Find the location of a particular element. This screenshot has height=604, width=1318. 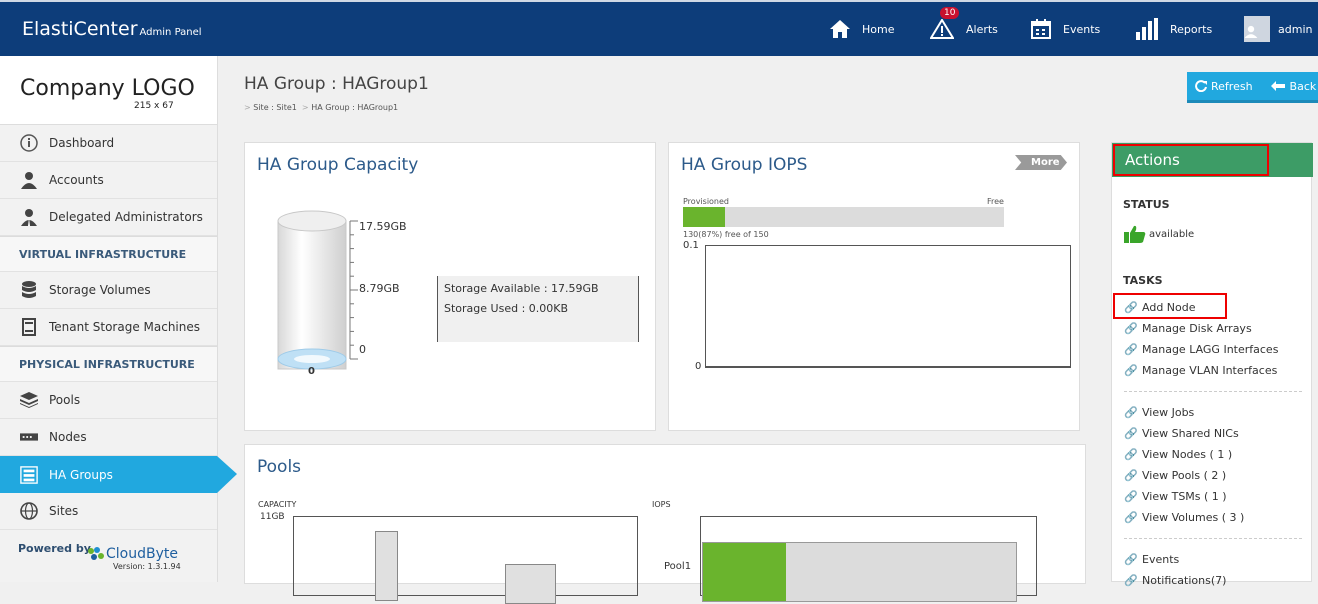

view-jobs-link: 🔗 View Jobs is located at coordinates (1159, 412).